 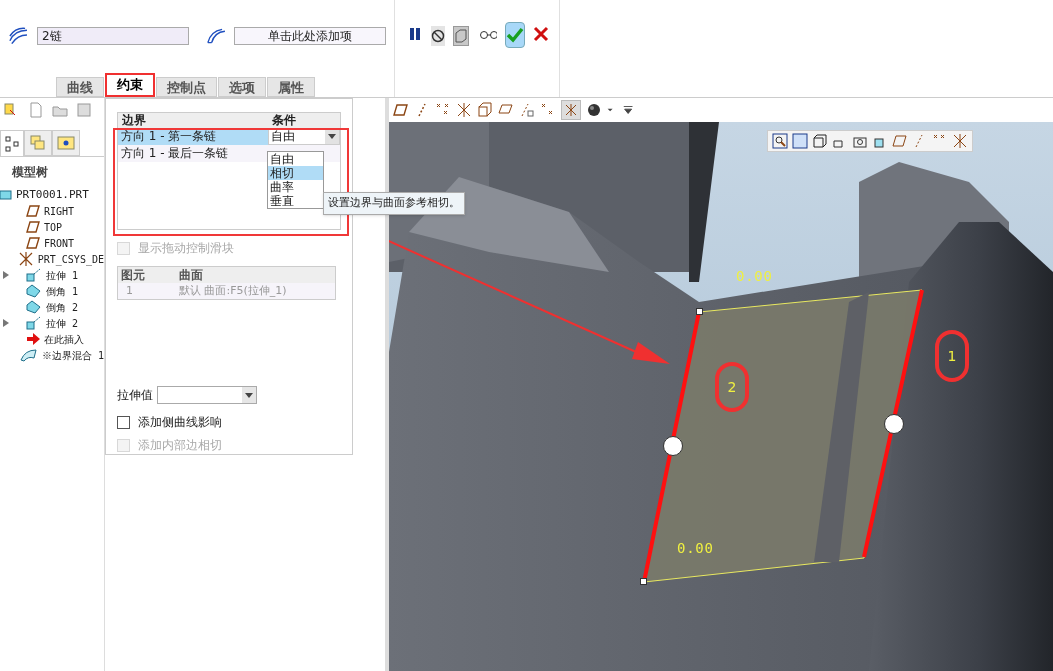 I want to click on tooltip: 设置边界与曲面参考相切。, so click(x=394, y=203).